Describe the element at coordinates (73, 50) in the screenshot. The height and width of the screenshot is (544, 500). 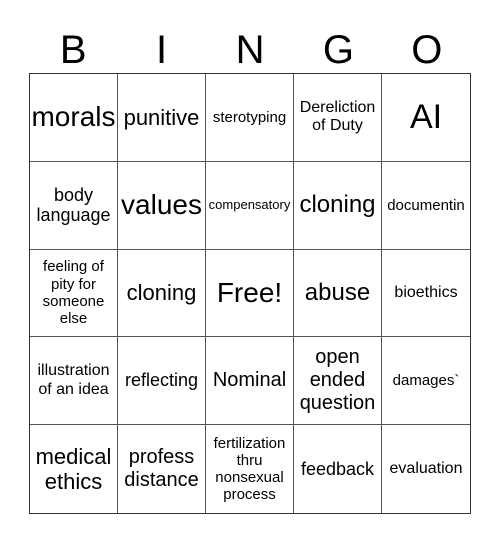
I see `header-letter-b: B` at that location.